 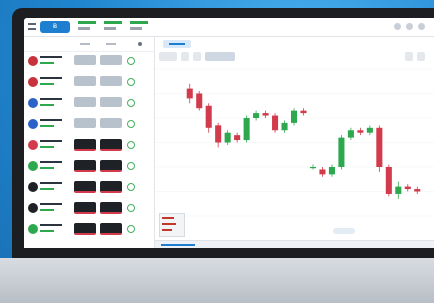 What do you see at coordinates (294, 244) in the screenshot?
I see `chart-footer-bar` at bounding box center [294, 244].